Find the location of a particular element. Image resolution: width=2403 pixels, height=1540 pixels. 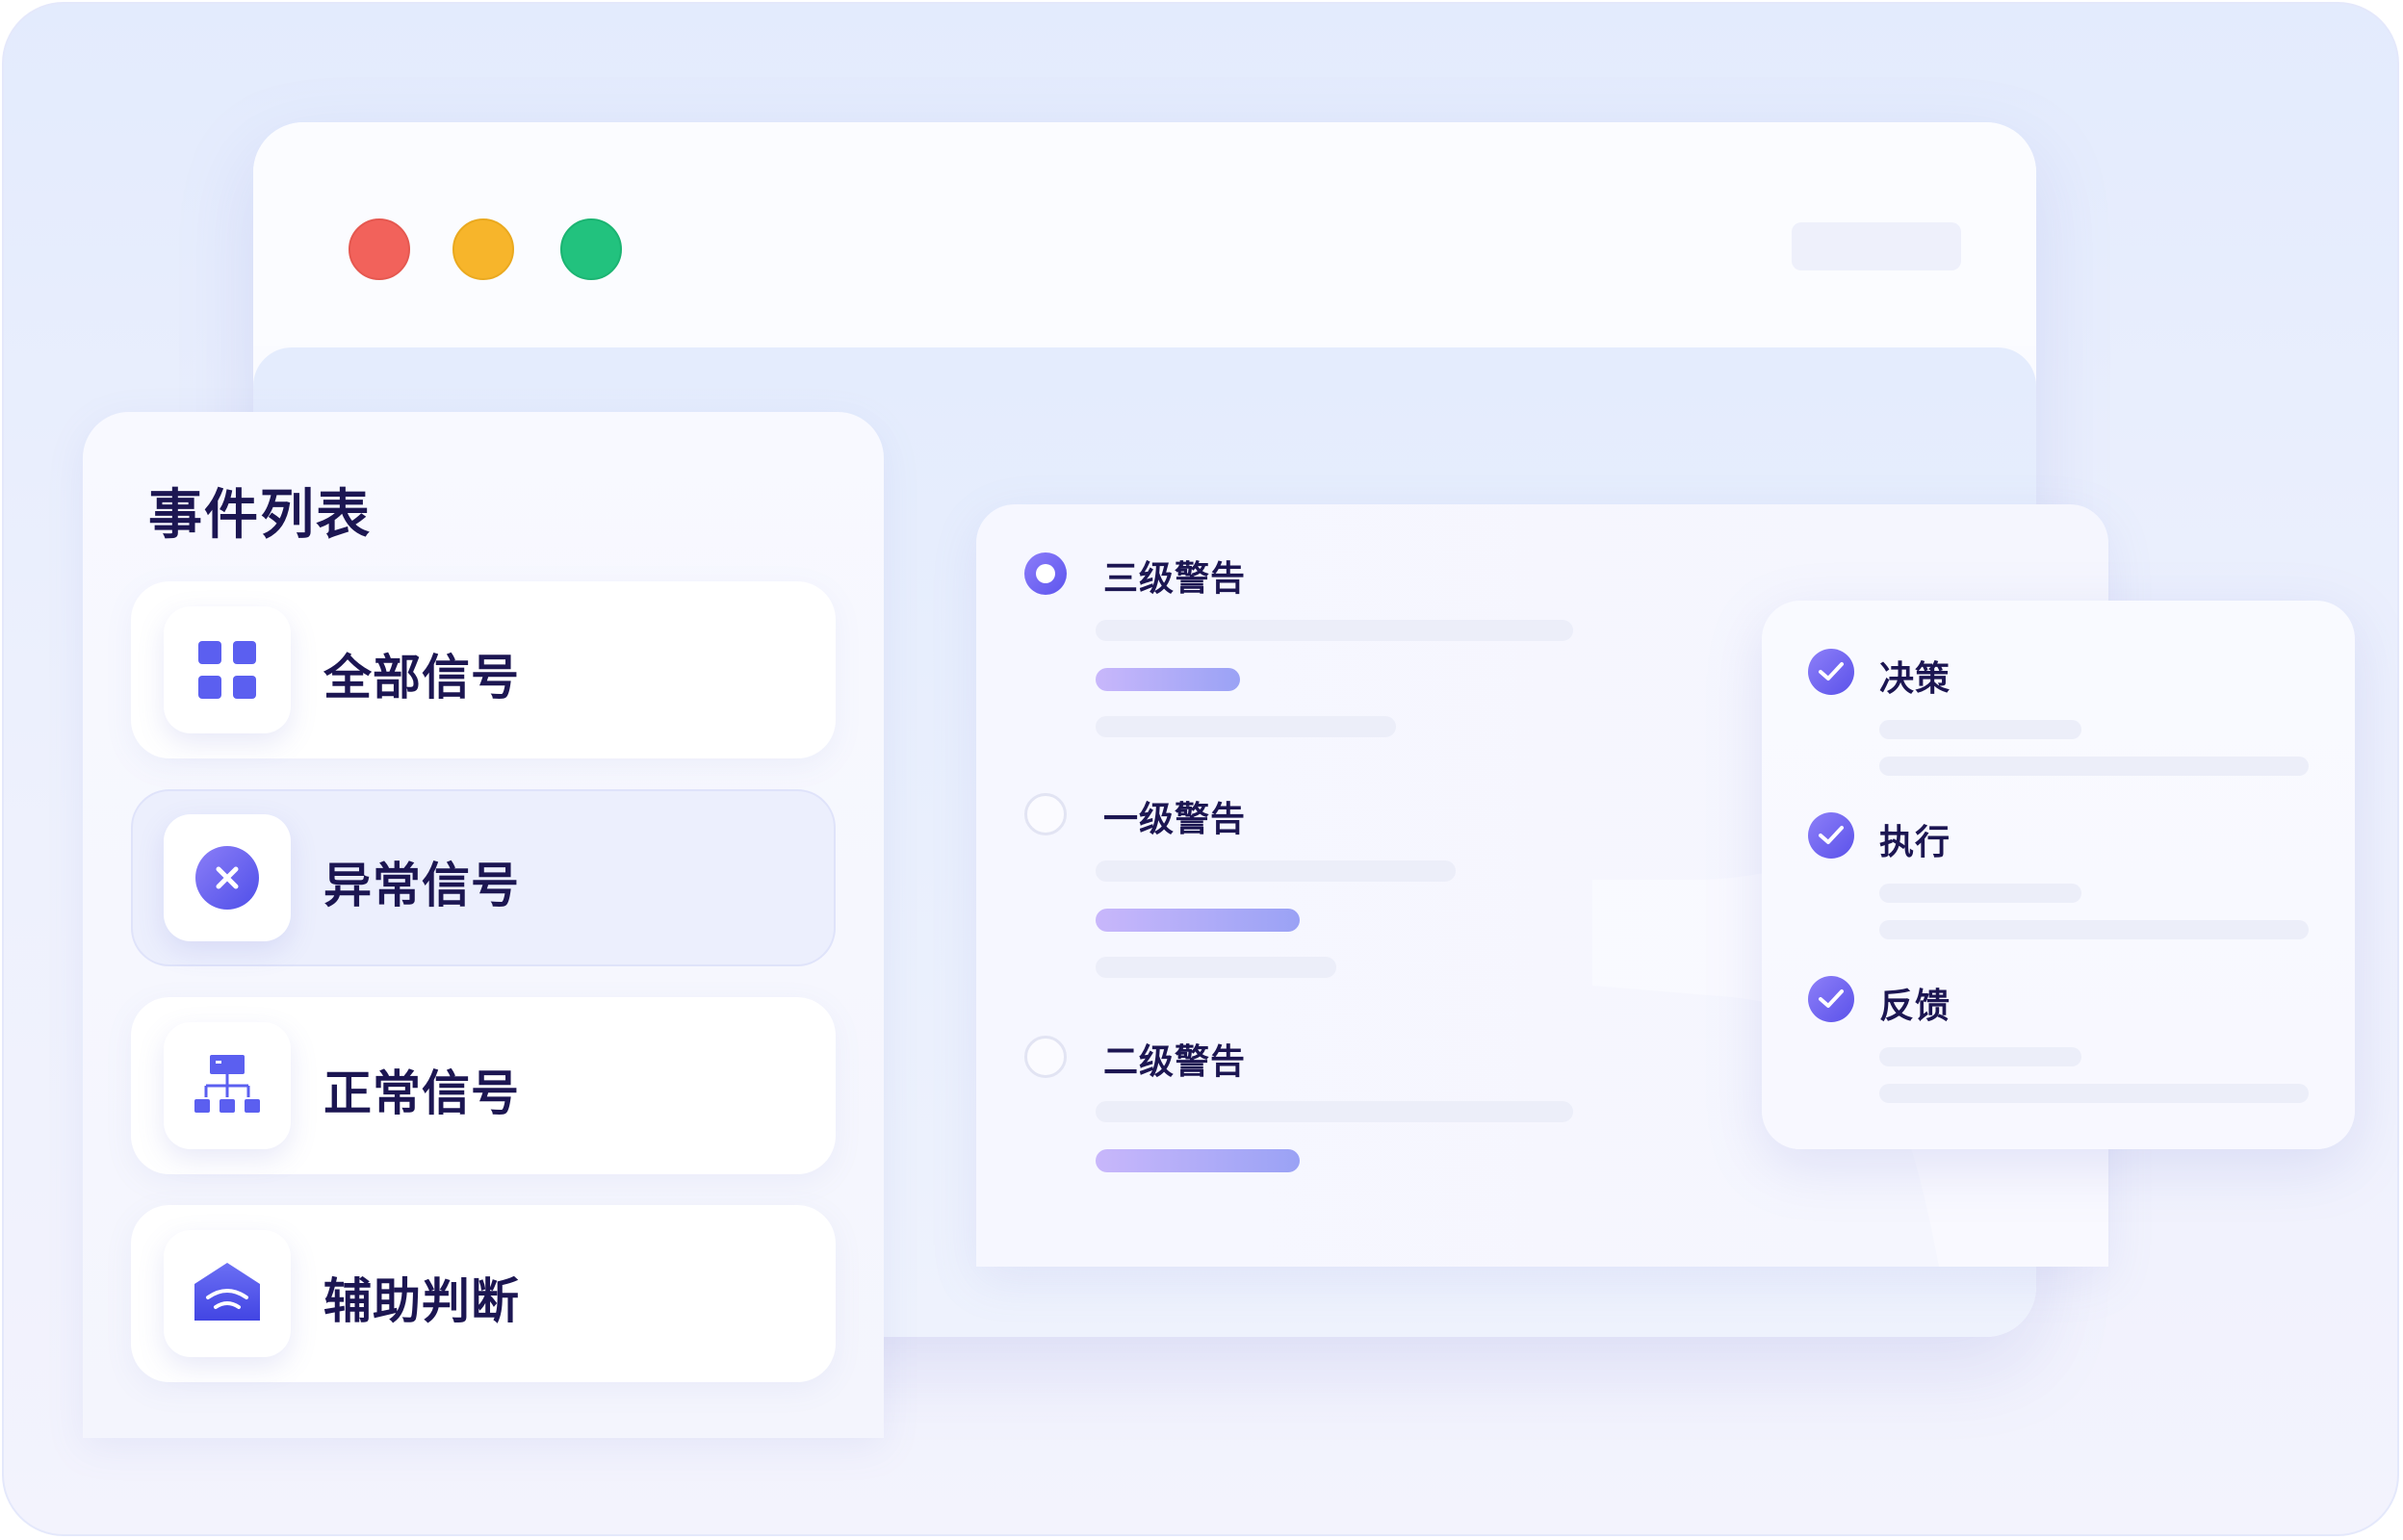

event-item-normal: 正常信号 is located at coordinates (483, 1085).